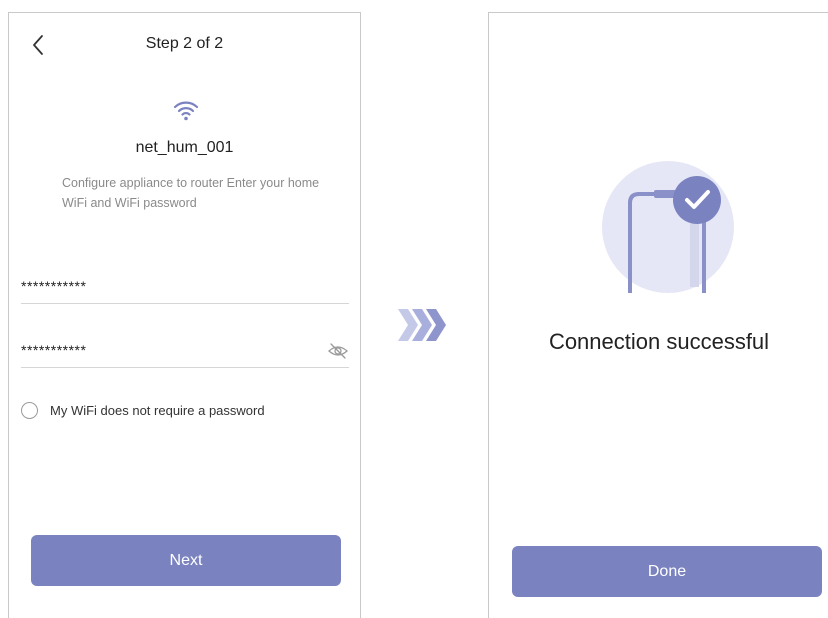  What do you see at coordinates (338, 351) in the screenshot?
I see `eye-slash-icon` at bounding box center [338, 351].